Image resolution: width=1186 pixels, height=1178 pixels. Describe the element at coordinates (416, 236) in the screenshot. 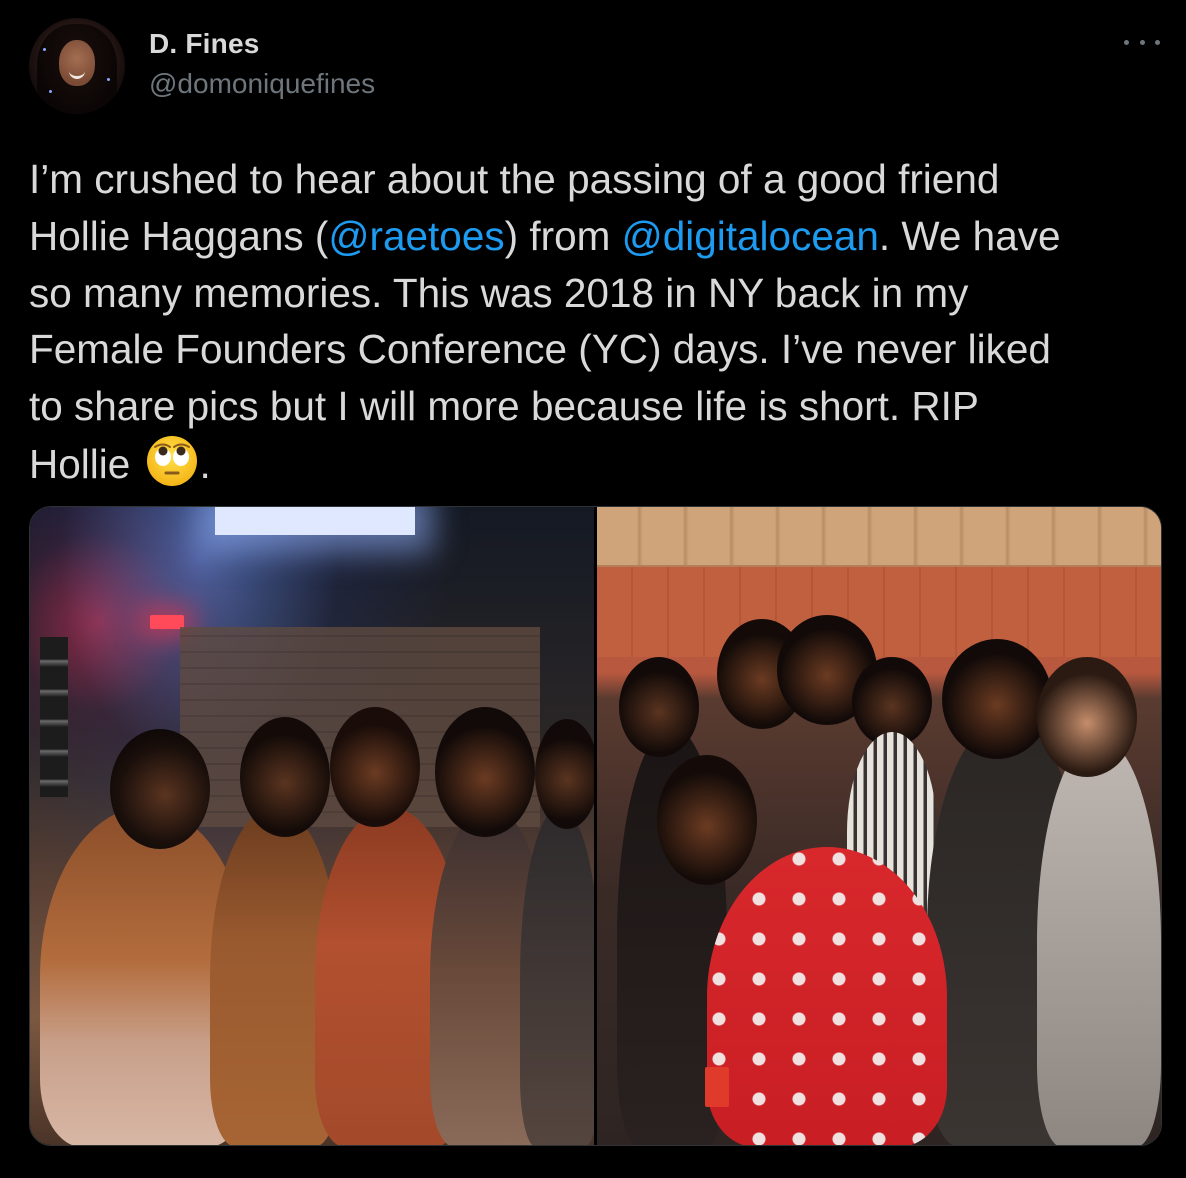

I see `mention-link: @raetoes` at that location.